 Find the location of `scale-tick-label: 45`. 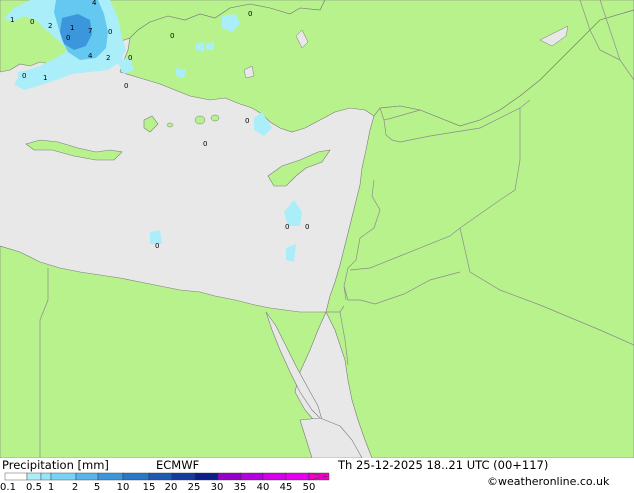

scale-tick-label: 45 is located at coordinates (286, 487).